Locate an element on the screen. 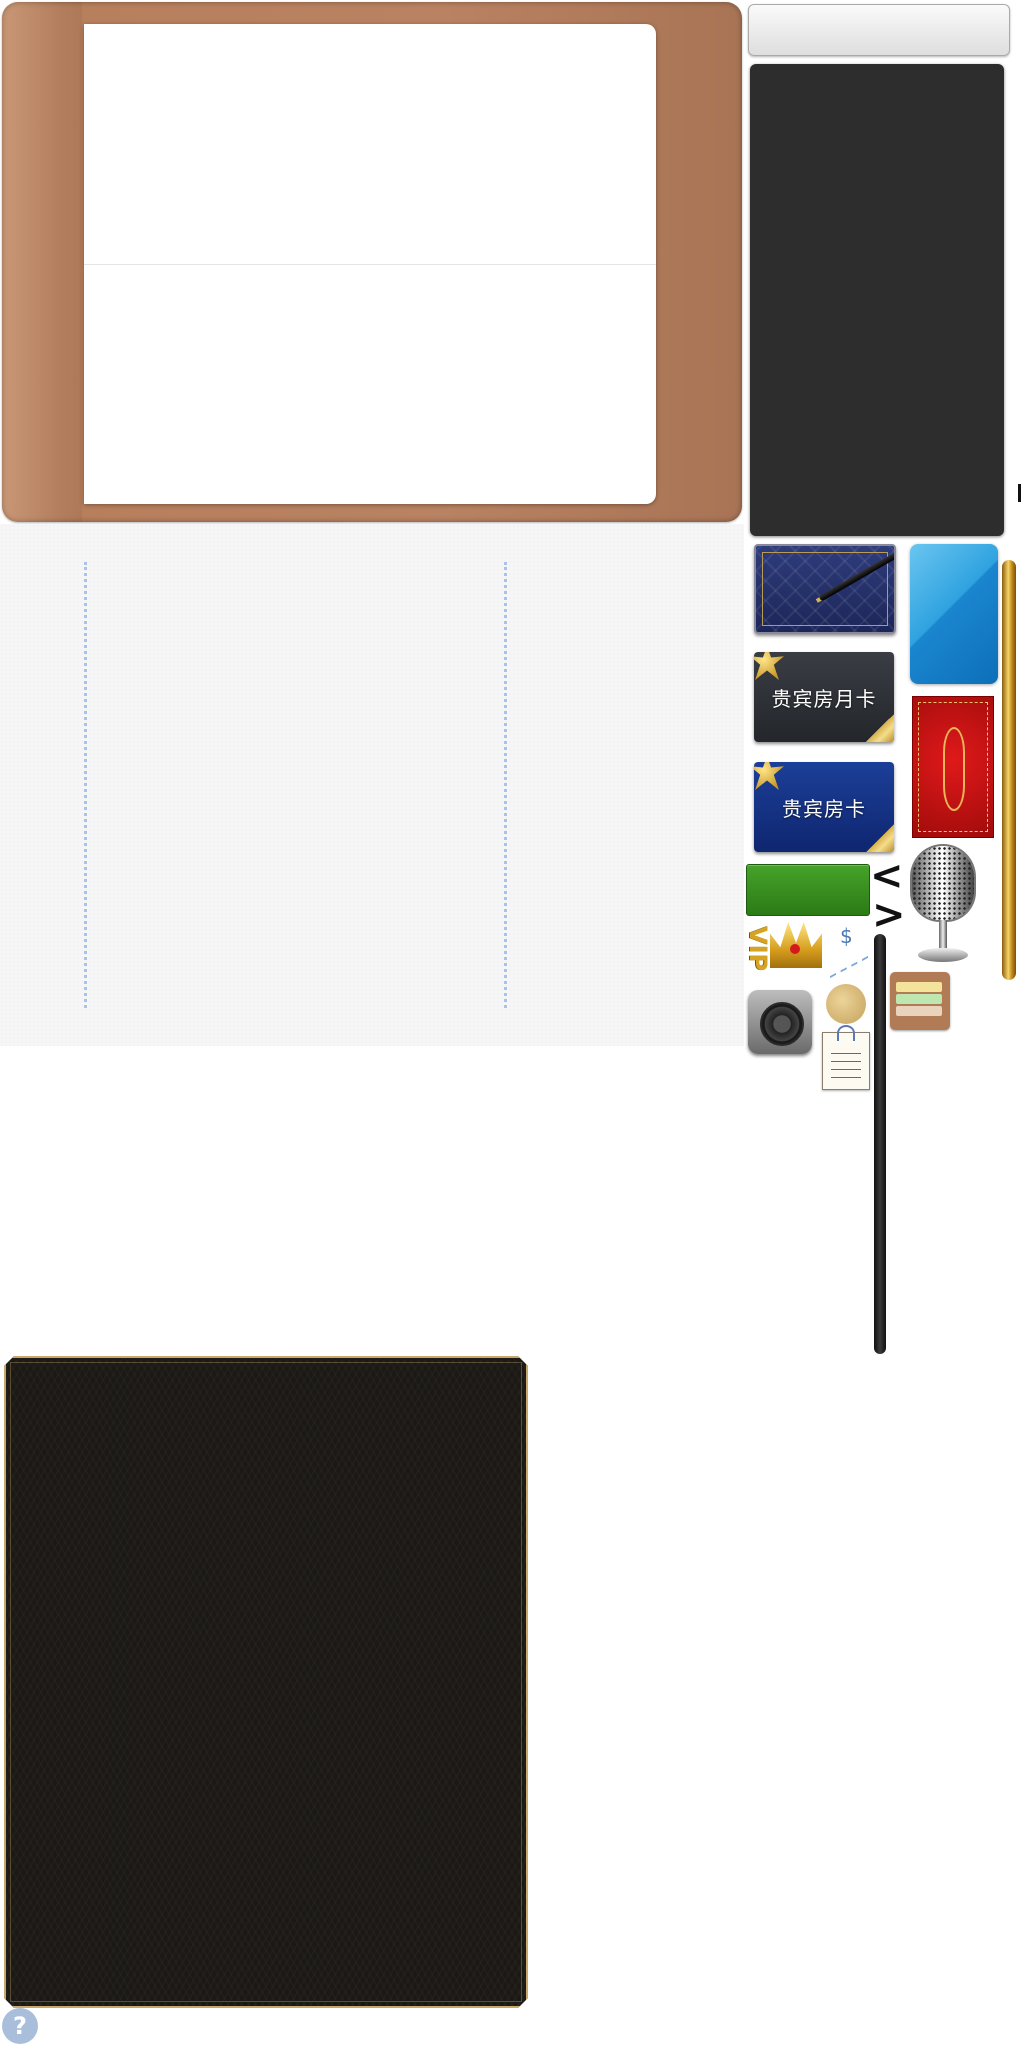  memo-clip is located at coordinates (846, 1033).